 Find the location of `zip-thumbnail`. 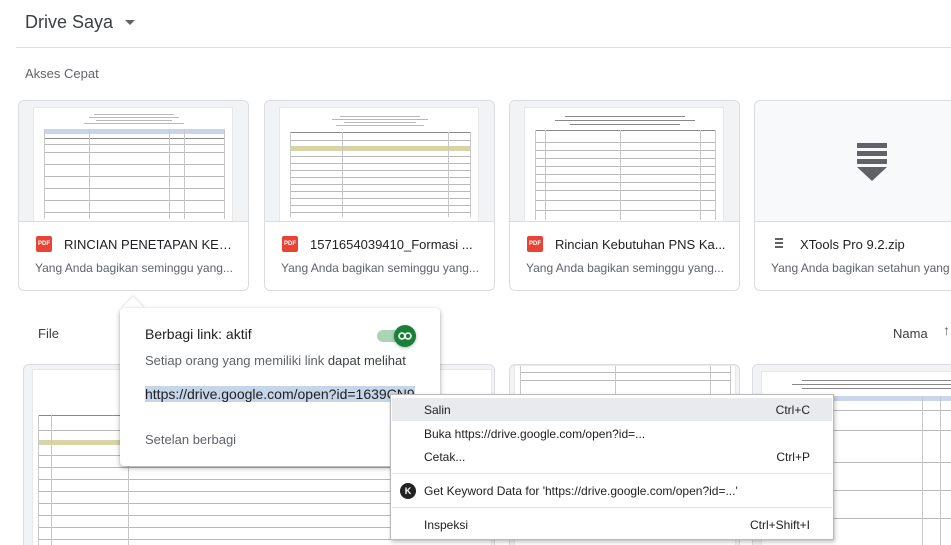

zip-thumbnail is located at coordinates (853, 161).